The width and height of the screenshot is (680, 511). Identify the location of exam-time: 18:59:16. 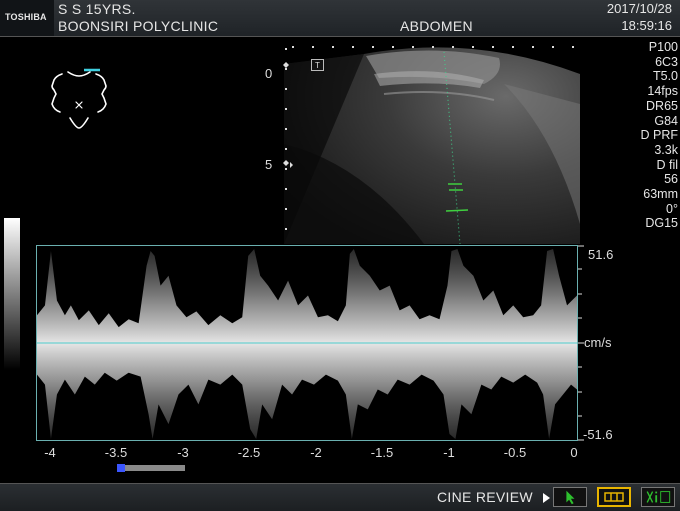
(646, 25).